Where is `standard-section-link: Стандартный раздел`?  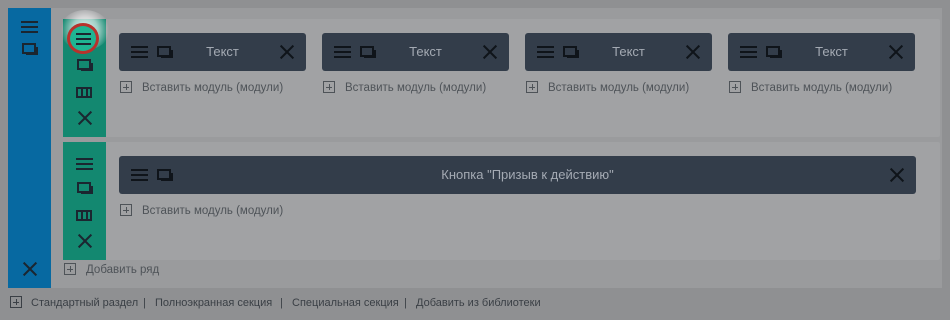 standard-section-link: Стандартный раздел is located at coordinates (84, 303).